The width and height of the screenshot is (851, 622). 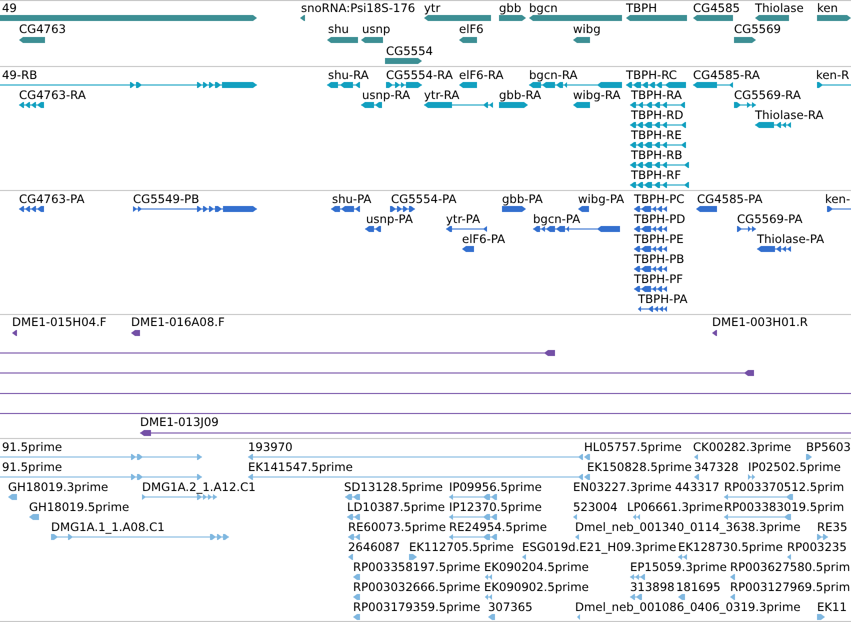 I want to click on feature-label: EK112705.5prime, so click(x=461, y=547).